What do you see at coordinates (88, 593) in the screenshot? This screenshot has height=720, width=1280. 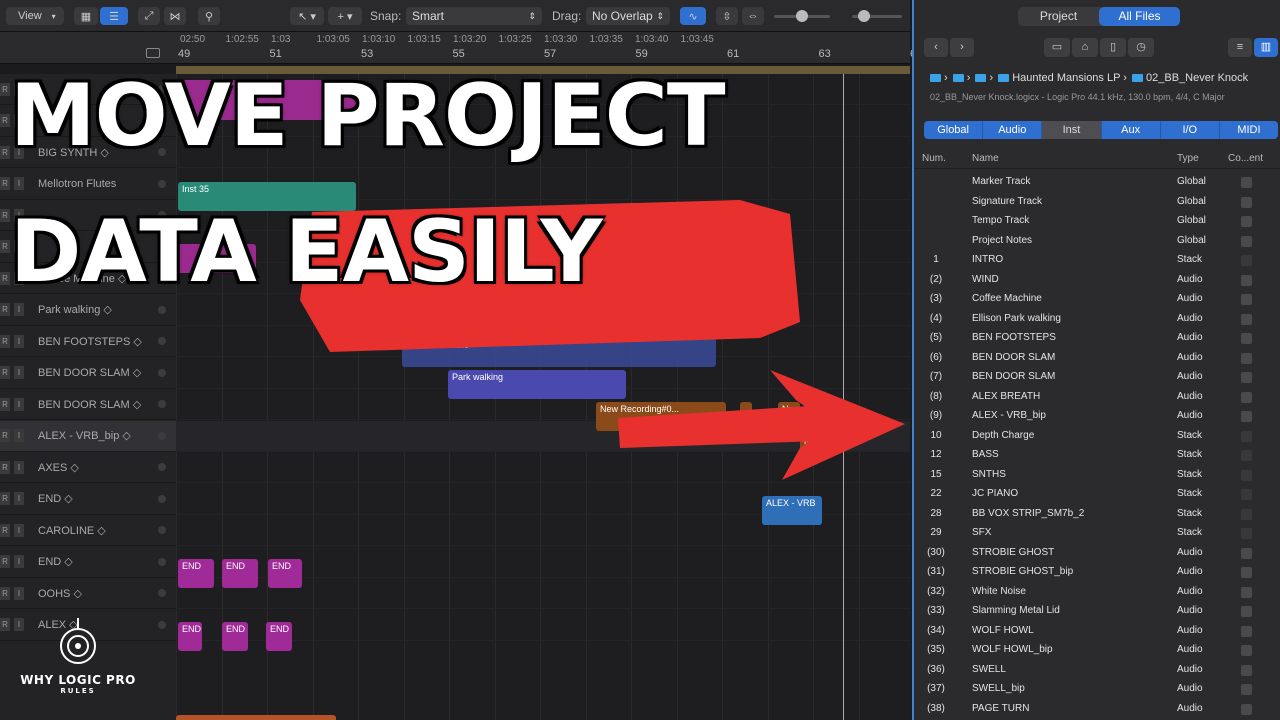 I see `track-header: R I OOHS ◇` at bounding box center [88, 593].